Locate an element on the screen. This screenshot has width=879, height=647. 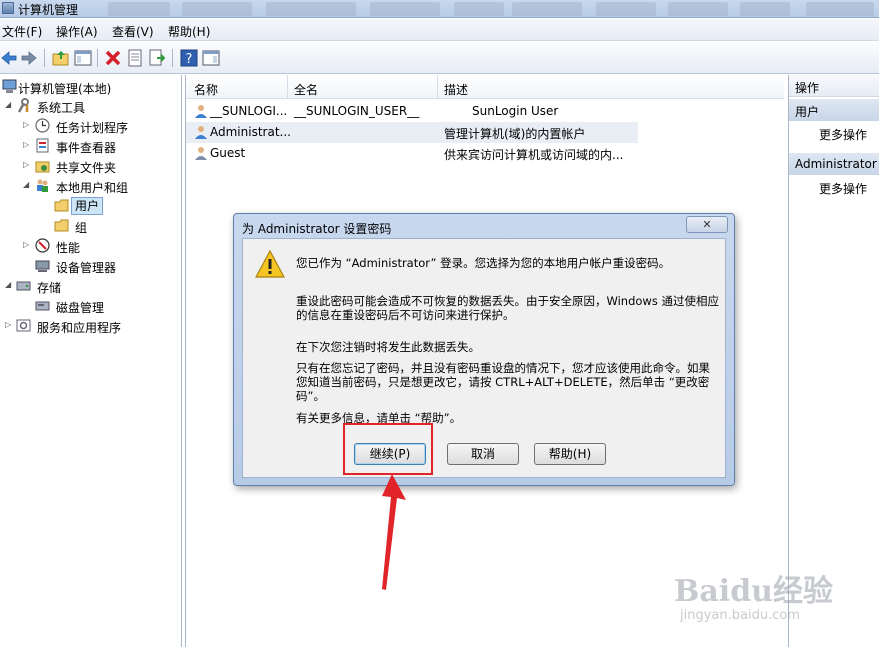
dialog-title: 为 Administrator 设置密码 is located at coordinates (317, 229).